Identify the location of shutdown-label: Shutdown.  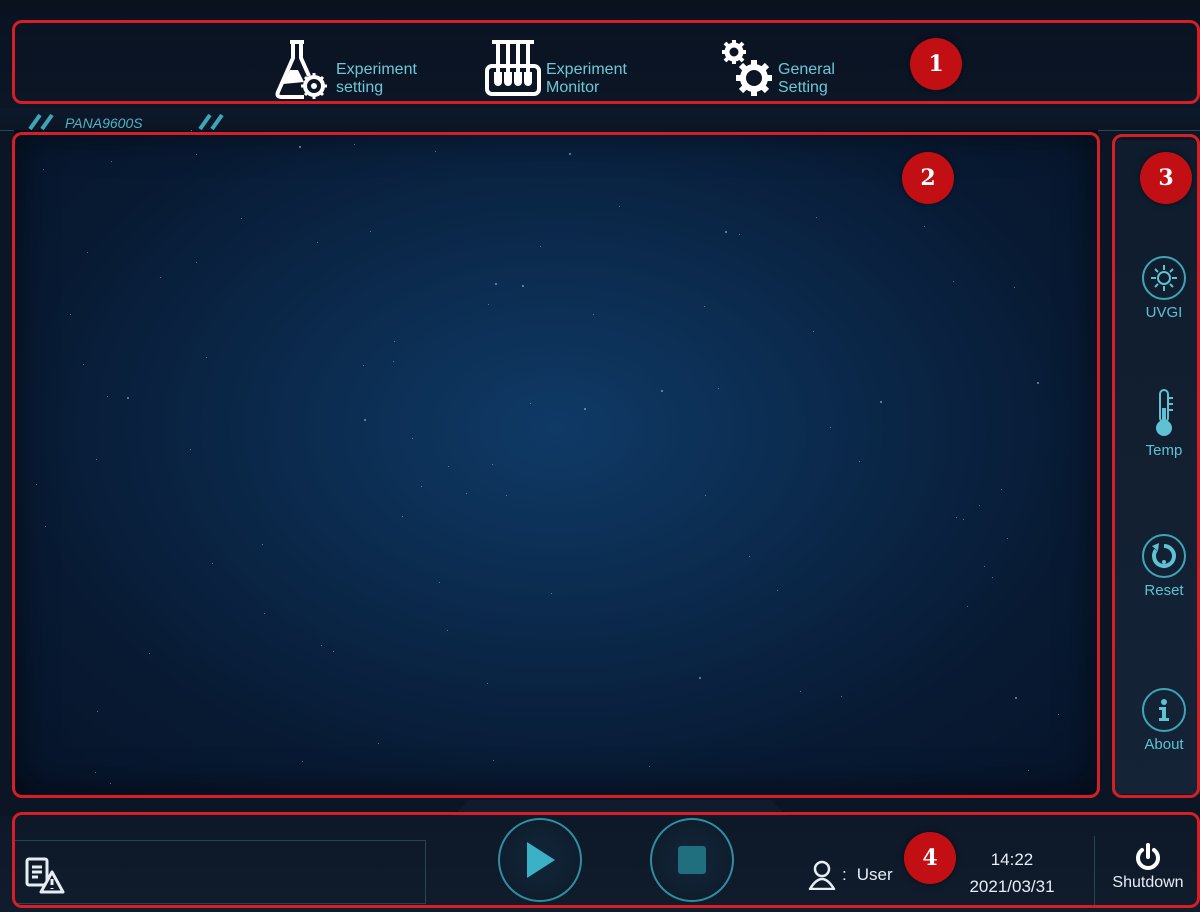
(1148, 882).